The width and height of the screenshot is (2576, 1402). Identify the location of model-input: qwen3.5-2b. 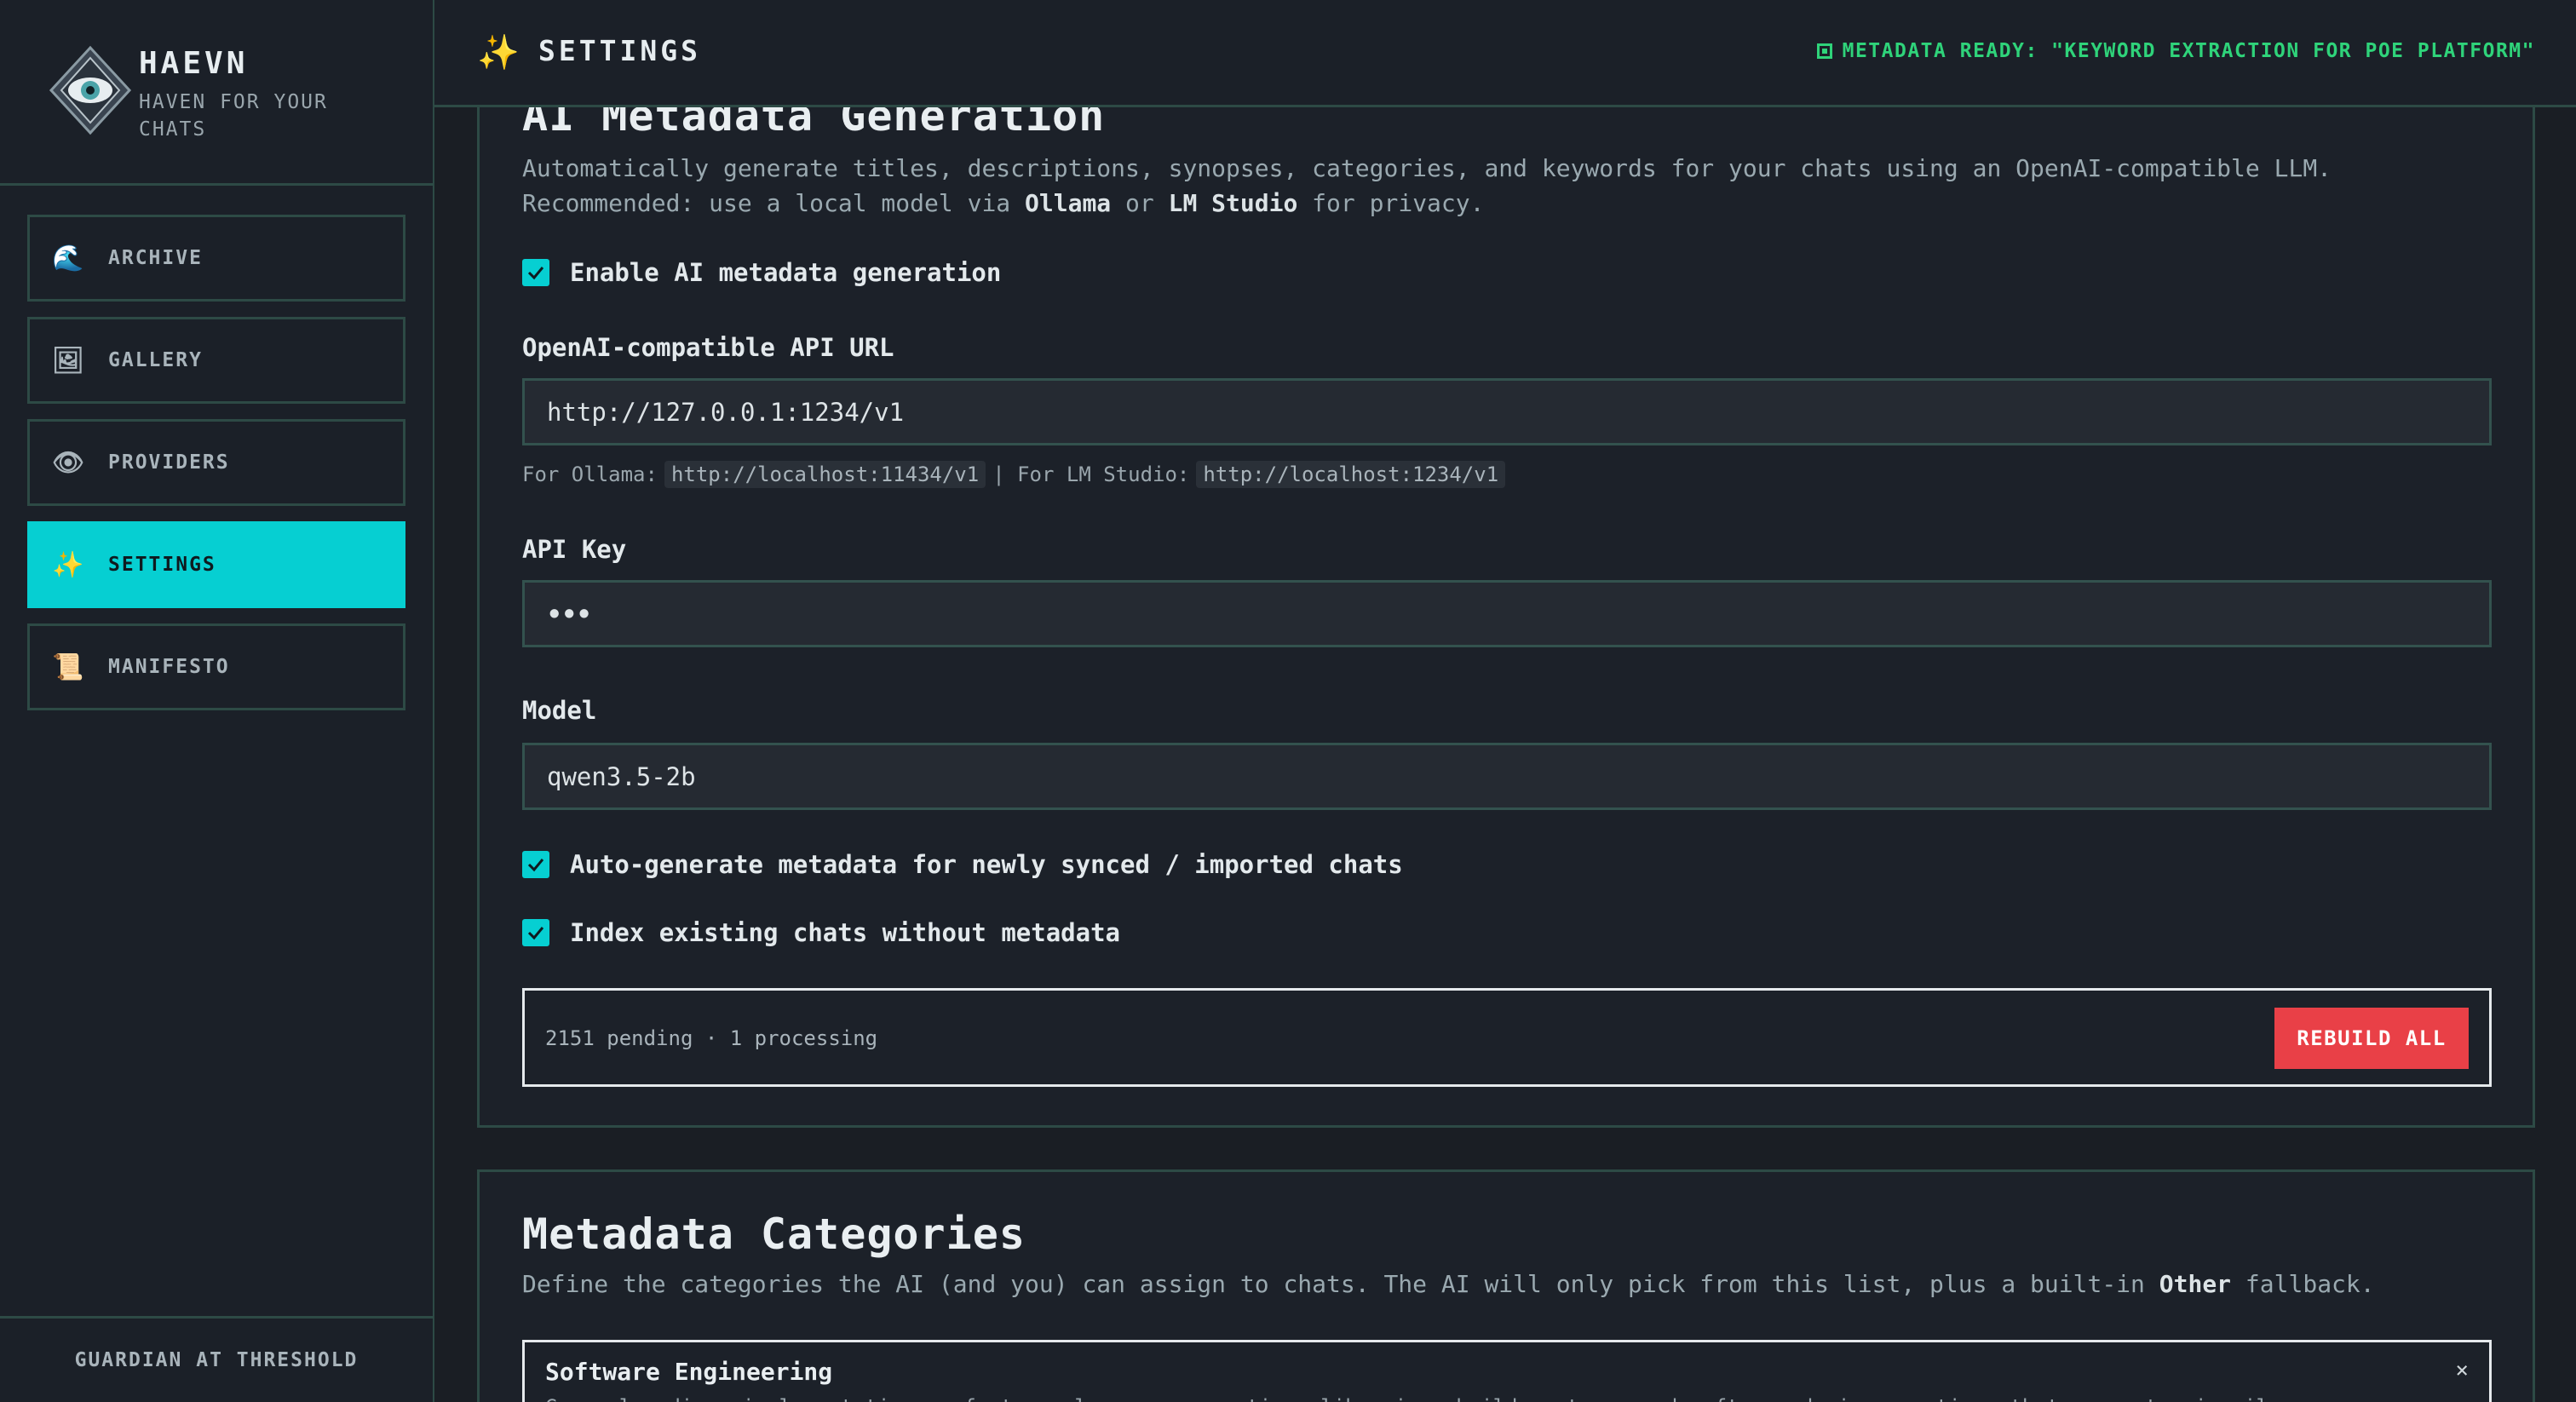
(1507, 776).